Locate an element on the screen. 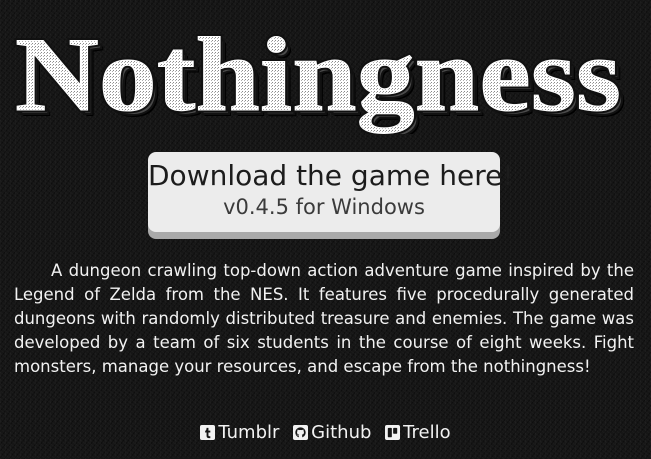  download-button-title: Download the game here! is located at coordinates (331, 175).